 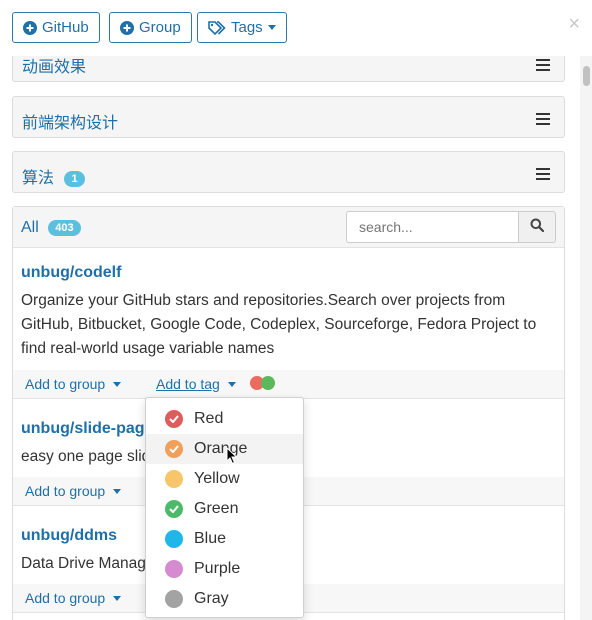 I want to click on tags-dropdown-button: Tags, so click(x=242, y=27).